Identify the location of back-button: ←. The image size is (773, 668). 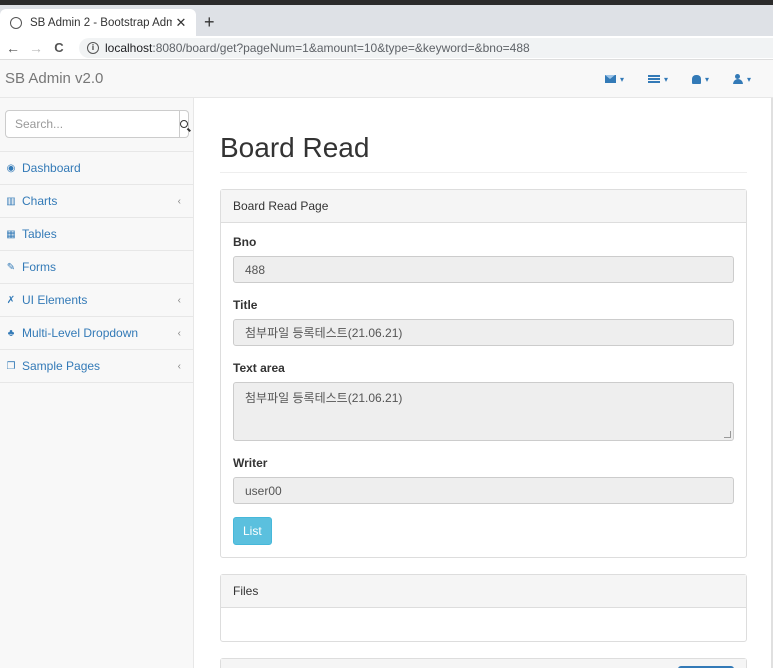
(13, 48).